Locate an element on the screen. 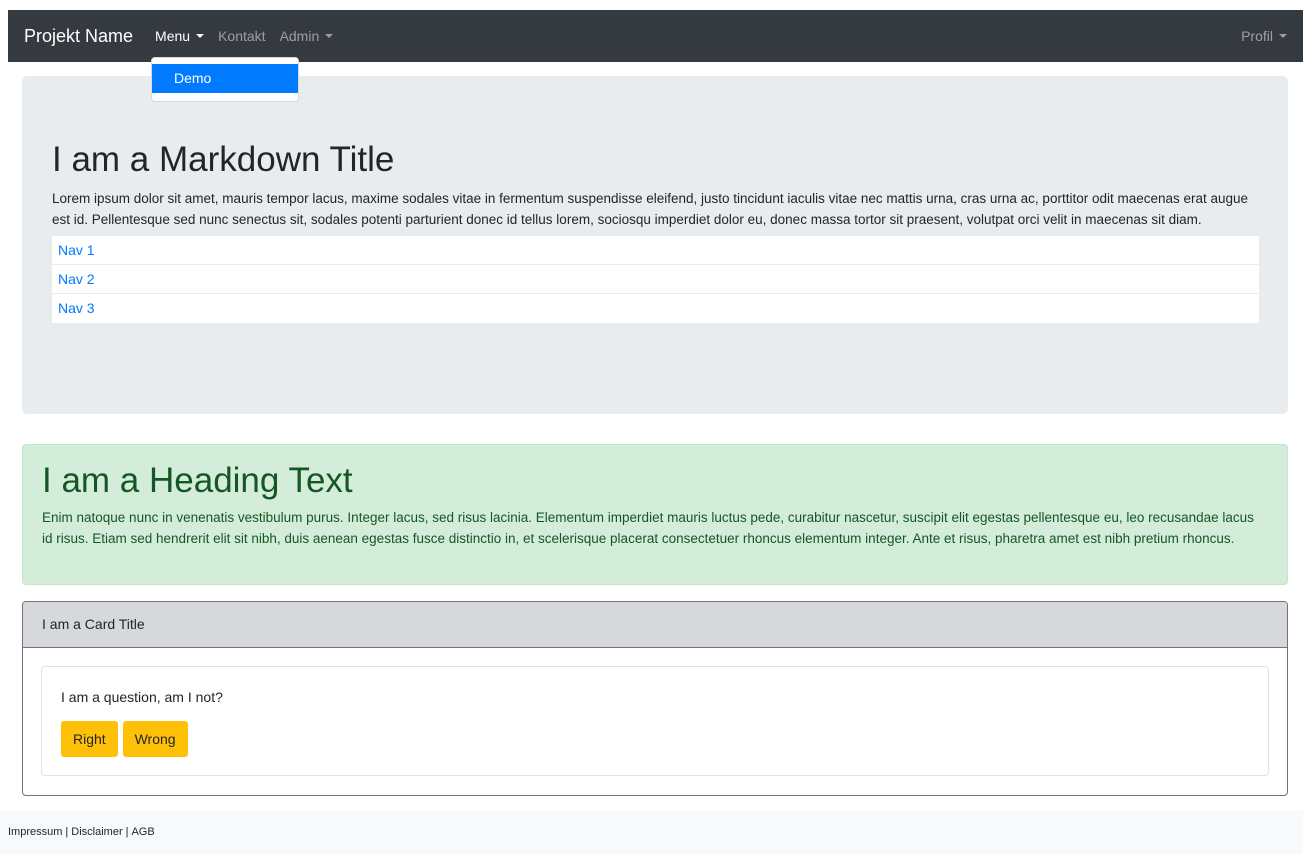 Image resolution: width=1303 pixels, height=854 pixels. nav-admin-dropdown: Admin is located at coordinates (307, 36).